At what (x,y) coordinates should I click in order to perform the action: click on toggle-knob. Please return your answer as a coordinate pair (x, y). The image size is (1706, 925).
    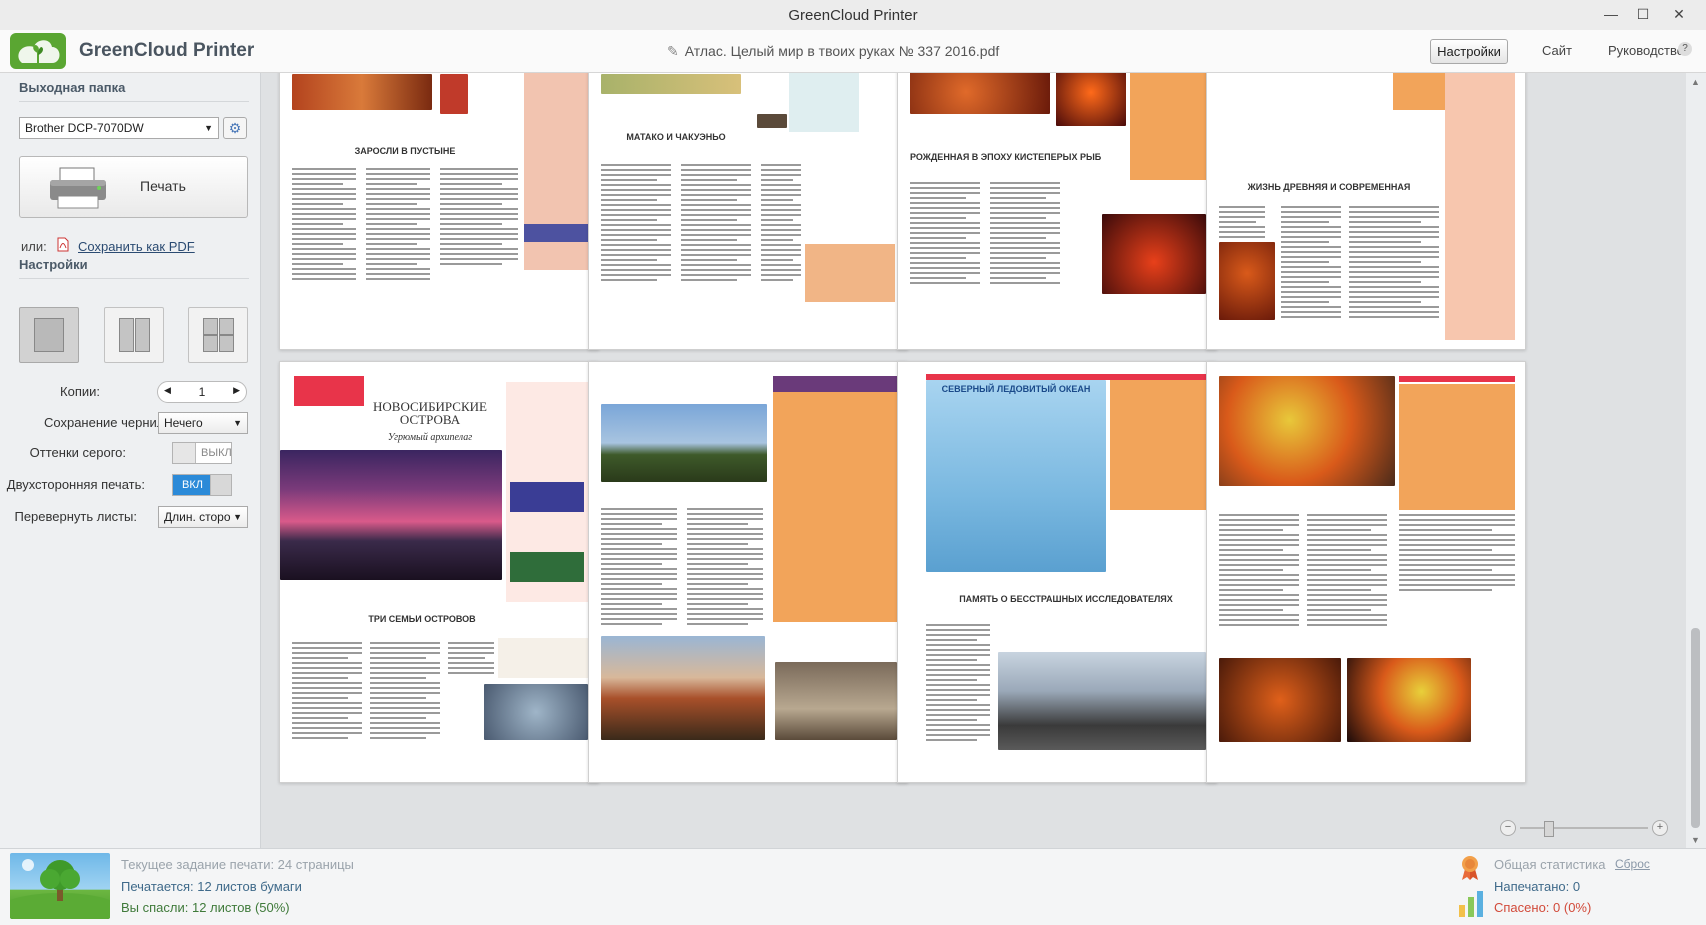
    Looking at the image, I should click on (184, 453).